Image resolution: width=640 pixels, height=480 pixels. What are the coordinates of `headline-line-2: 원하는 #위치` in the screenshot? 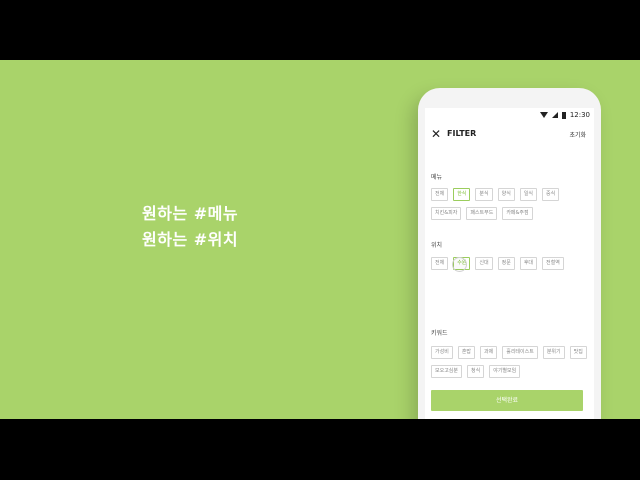 It's located at (190, 239).